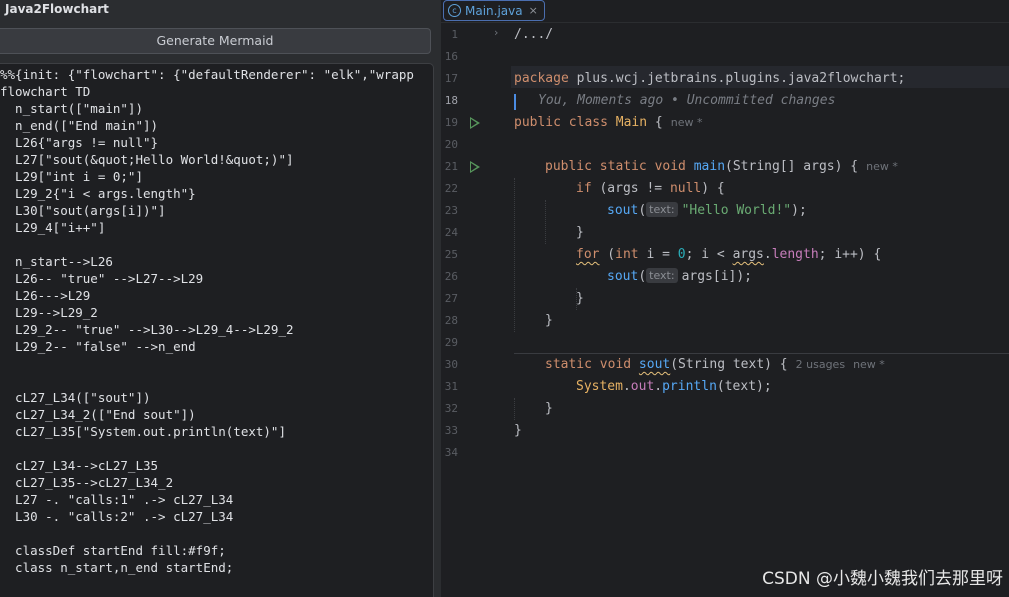 This screenshot has height=597, width=1009. Describe the element at coordinates (599, 386) in the screenshot. I see `class-name: System` at that location.